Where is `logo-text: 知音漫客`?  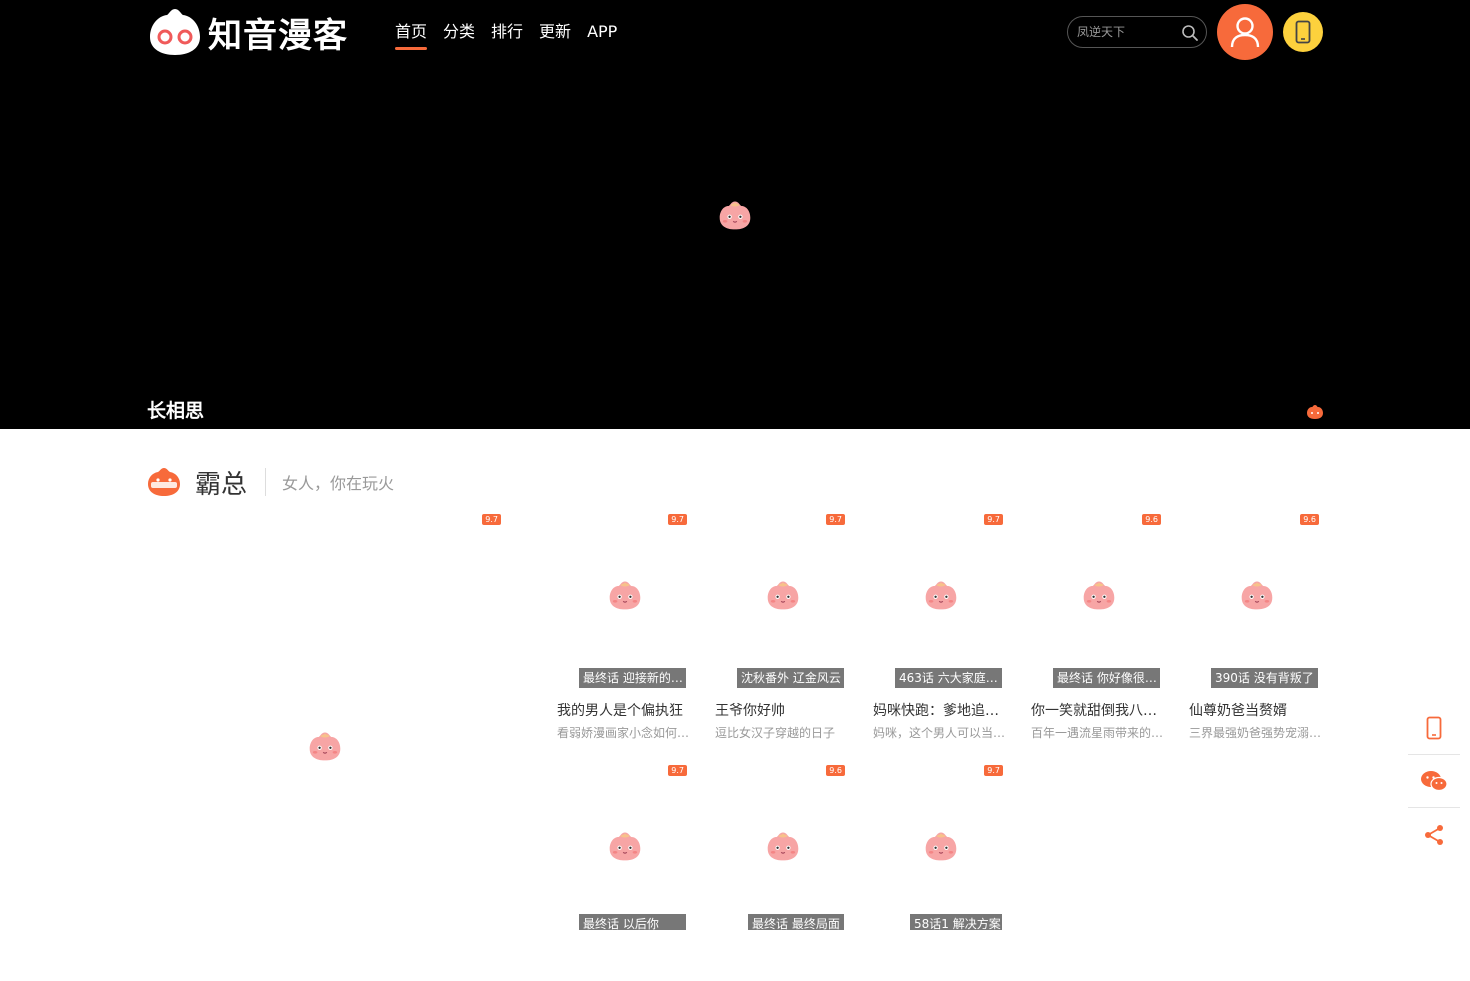 logo-text: 知音漫客 is located at coordinates (278, 35).